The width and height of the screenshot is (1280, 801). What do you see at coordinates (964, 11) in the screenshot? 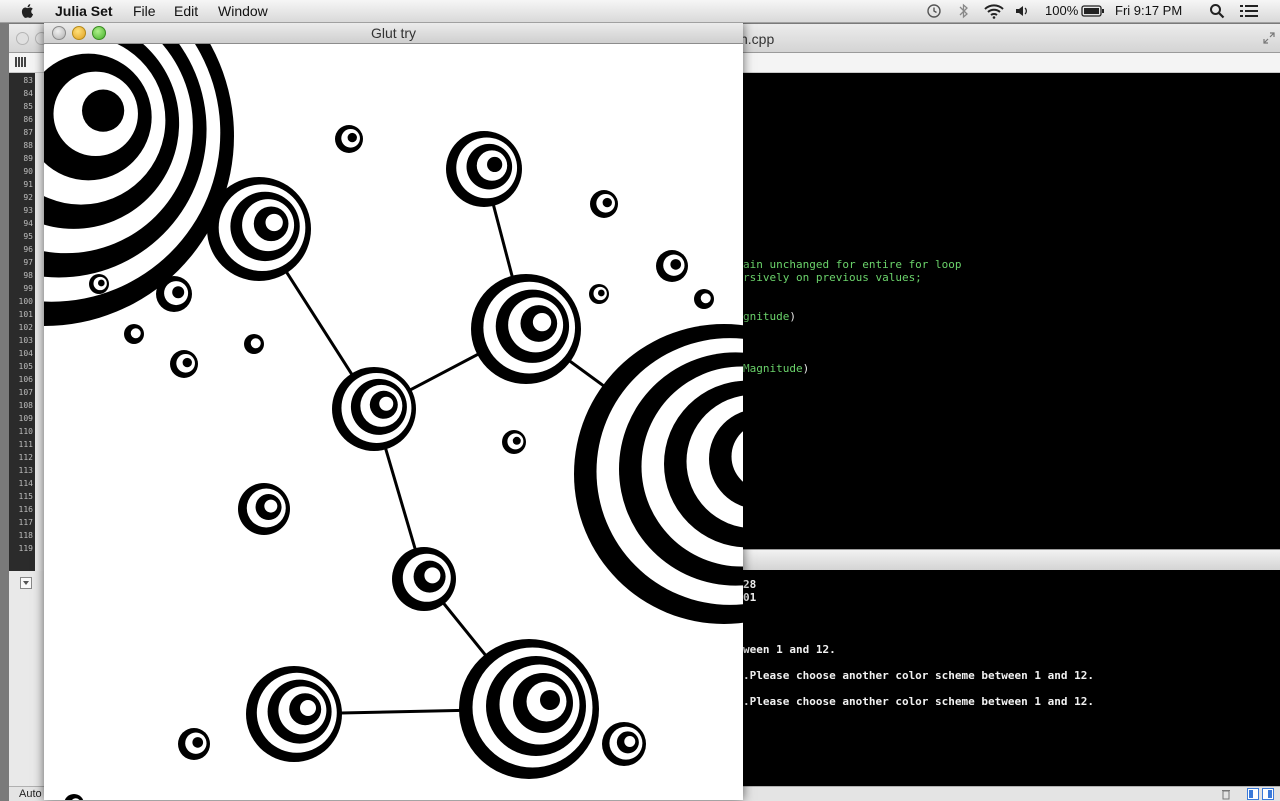
I see `bluetooth-icon` at bounding box center [964, 11].